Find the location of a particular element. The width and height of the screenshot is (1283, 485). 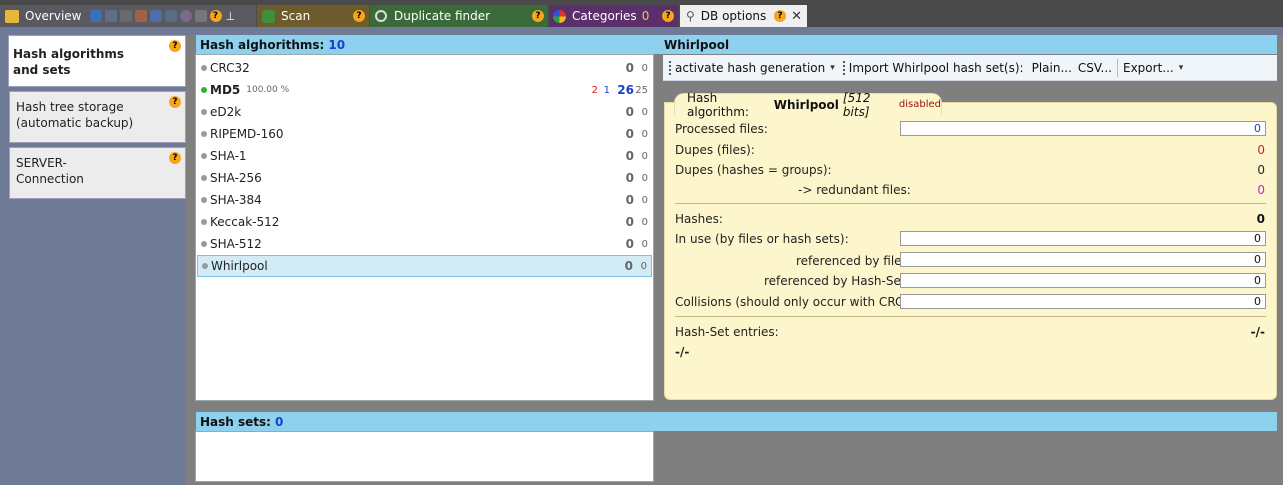

tab-overview: Overview ? ⊥ is located at coordinates (128, 16).